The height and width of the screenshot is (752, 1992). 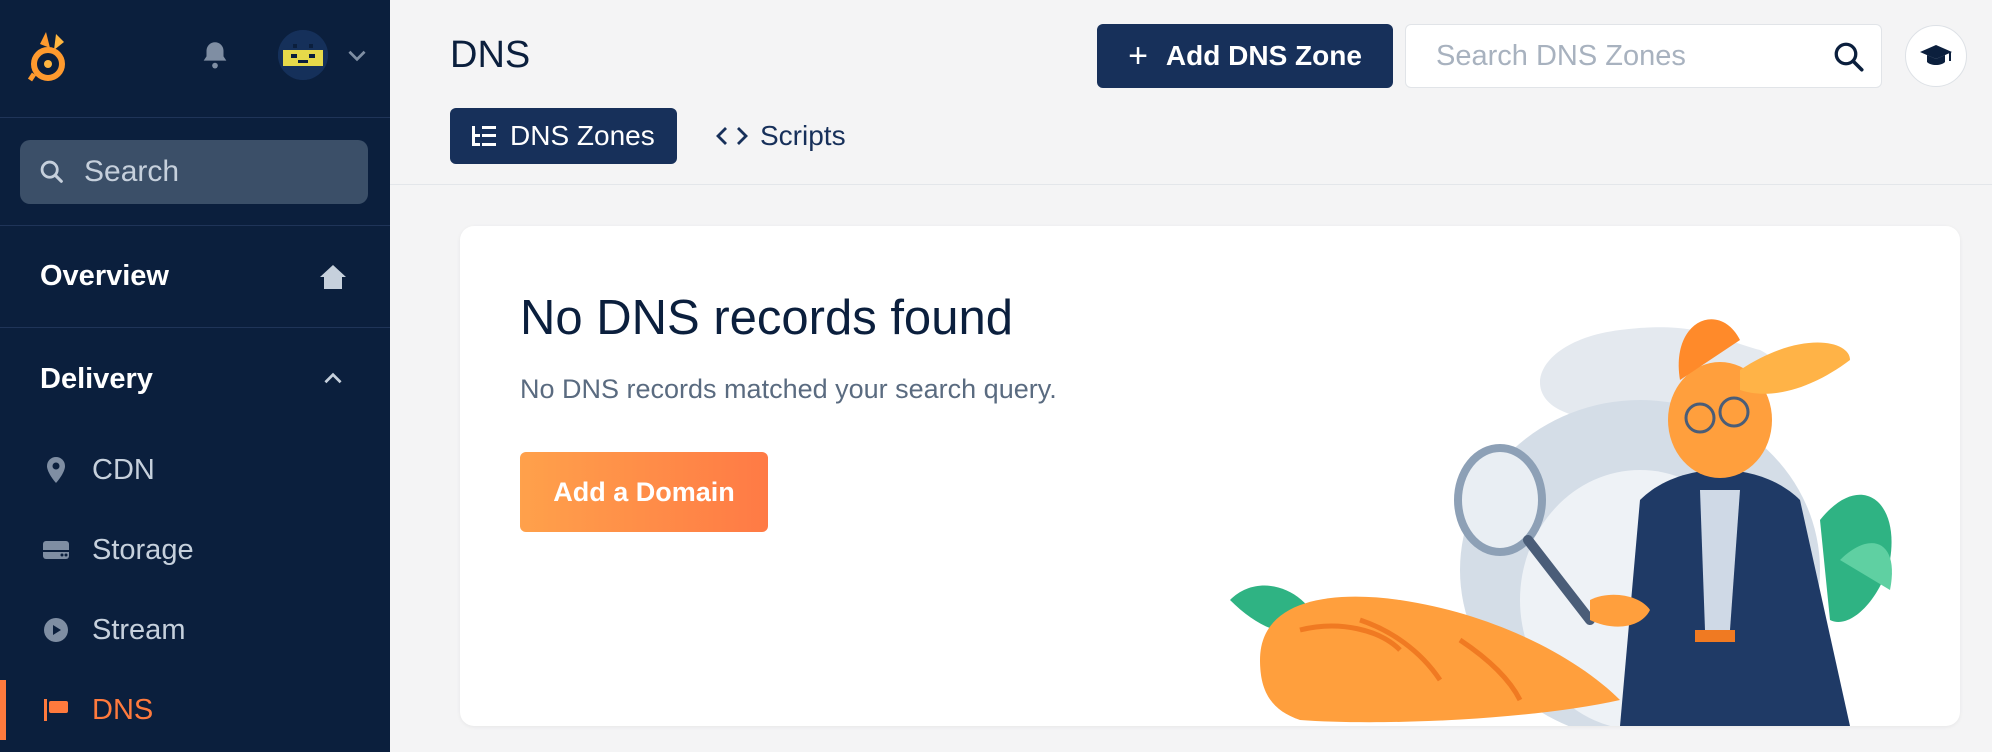 What do you see at coordinates (195, 59) in the screenshot?
I see `sidebar-header` at bounding box center [195, 59].